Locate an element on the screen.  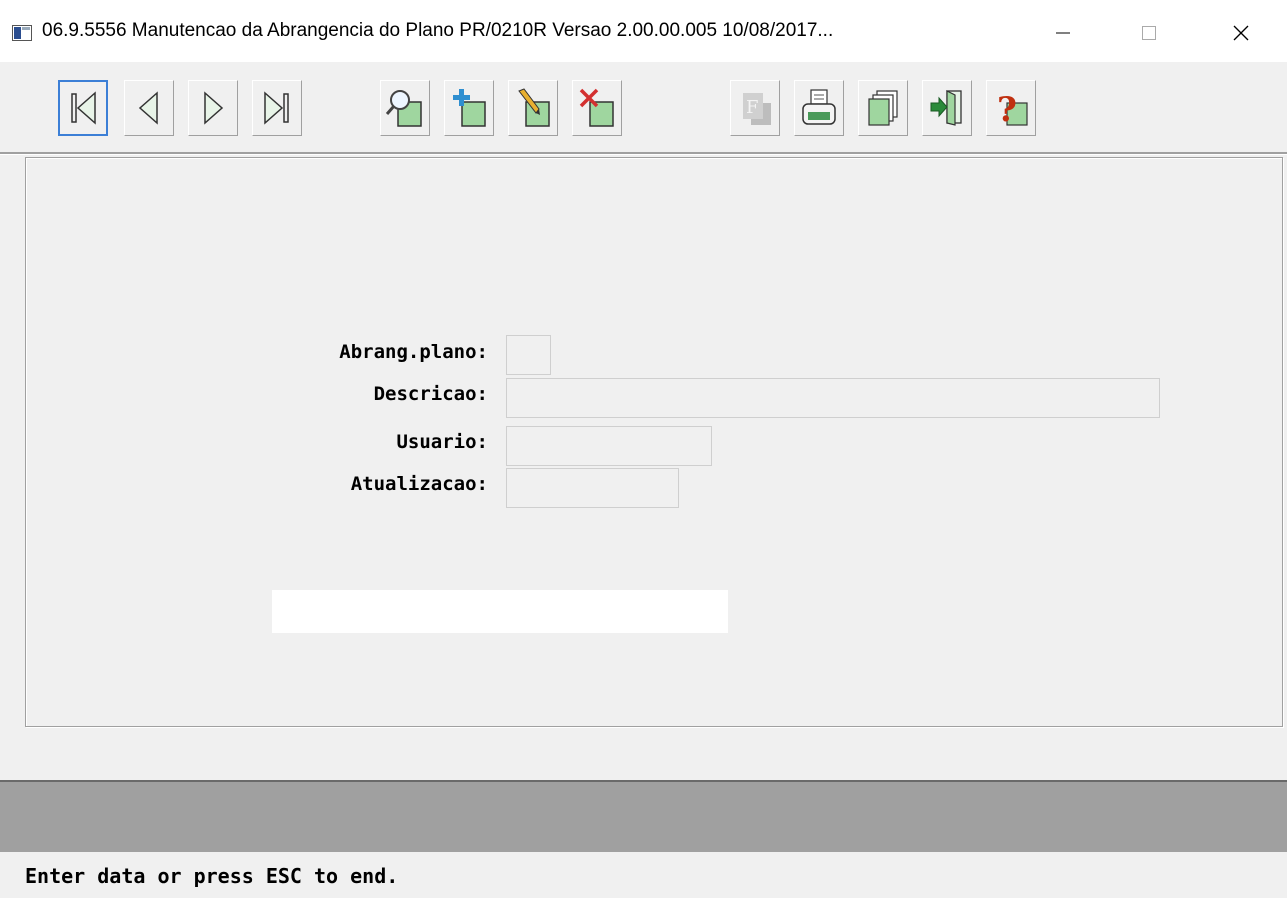
print-icon is located at coordinates (819, 107).